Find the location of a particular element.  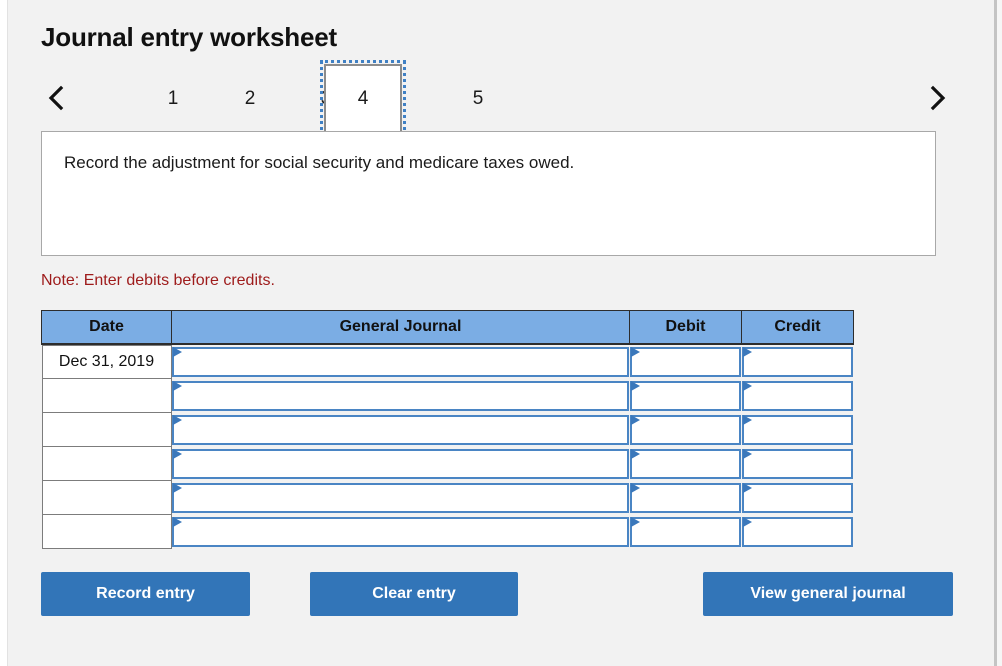

record-entry-button: Record entry is located at coordinates (145, 594).